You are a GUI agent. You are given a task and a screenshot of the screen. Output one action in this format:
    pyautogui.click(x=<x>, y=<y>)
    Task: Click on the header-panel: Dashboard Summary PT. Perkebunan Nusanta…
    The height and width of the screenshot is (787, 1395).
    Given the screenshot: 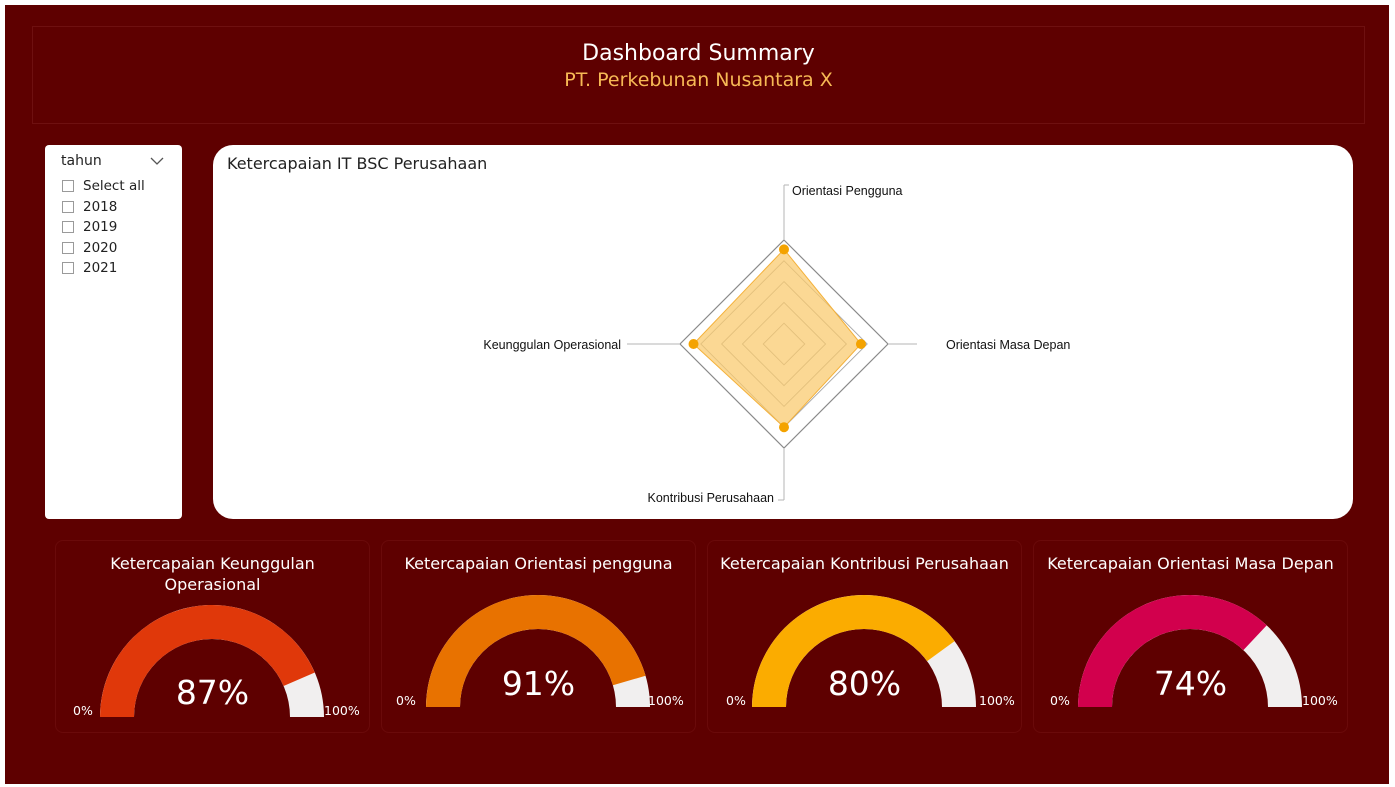 What is the action you would take?
    pyautogui.click(x=698, y=75)
    